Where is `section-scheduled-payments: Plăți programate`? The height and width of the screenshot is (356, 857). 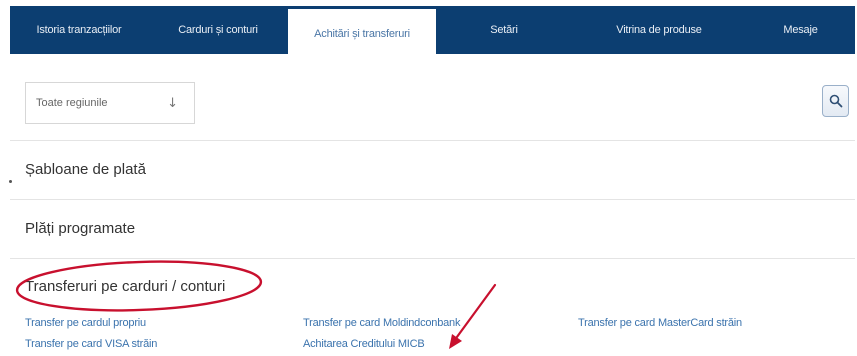 section-scheduled-payments: Plăți programate is located at coordinates (80, 228).